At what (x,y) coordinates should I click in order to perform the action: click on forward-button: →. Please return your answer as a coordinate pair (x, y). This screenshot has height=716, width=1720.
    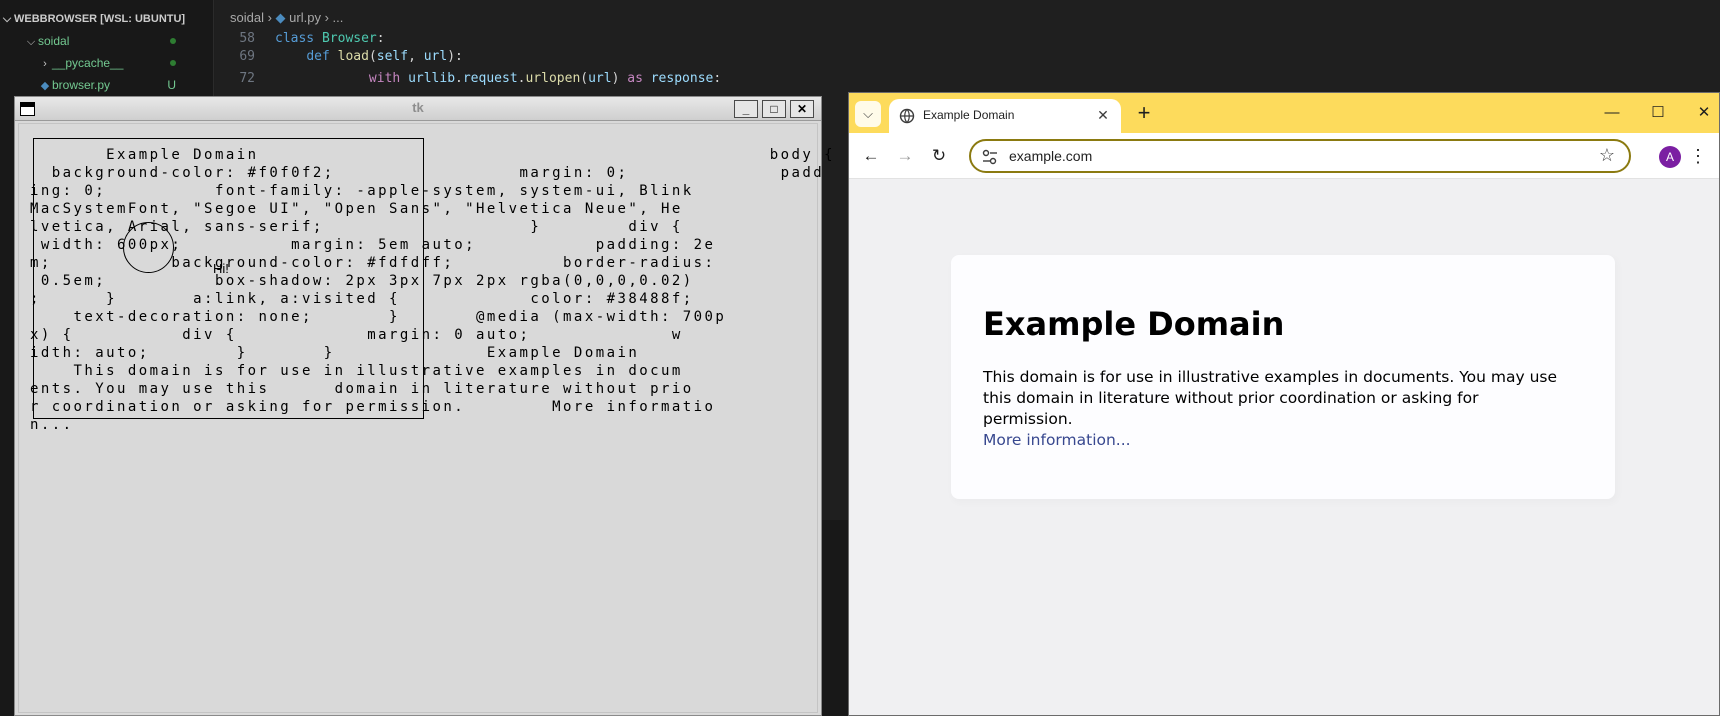
    Looking at the image, I should click on (905, 156).